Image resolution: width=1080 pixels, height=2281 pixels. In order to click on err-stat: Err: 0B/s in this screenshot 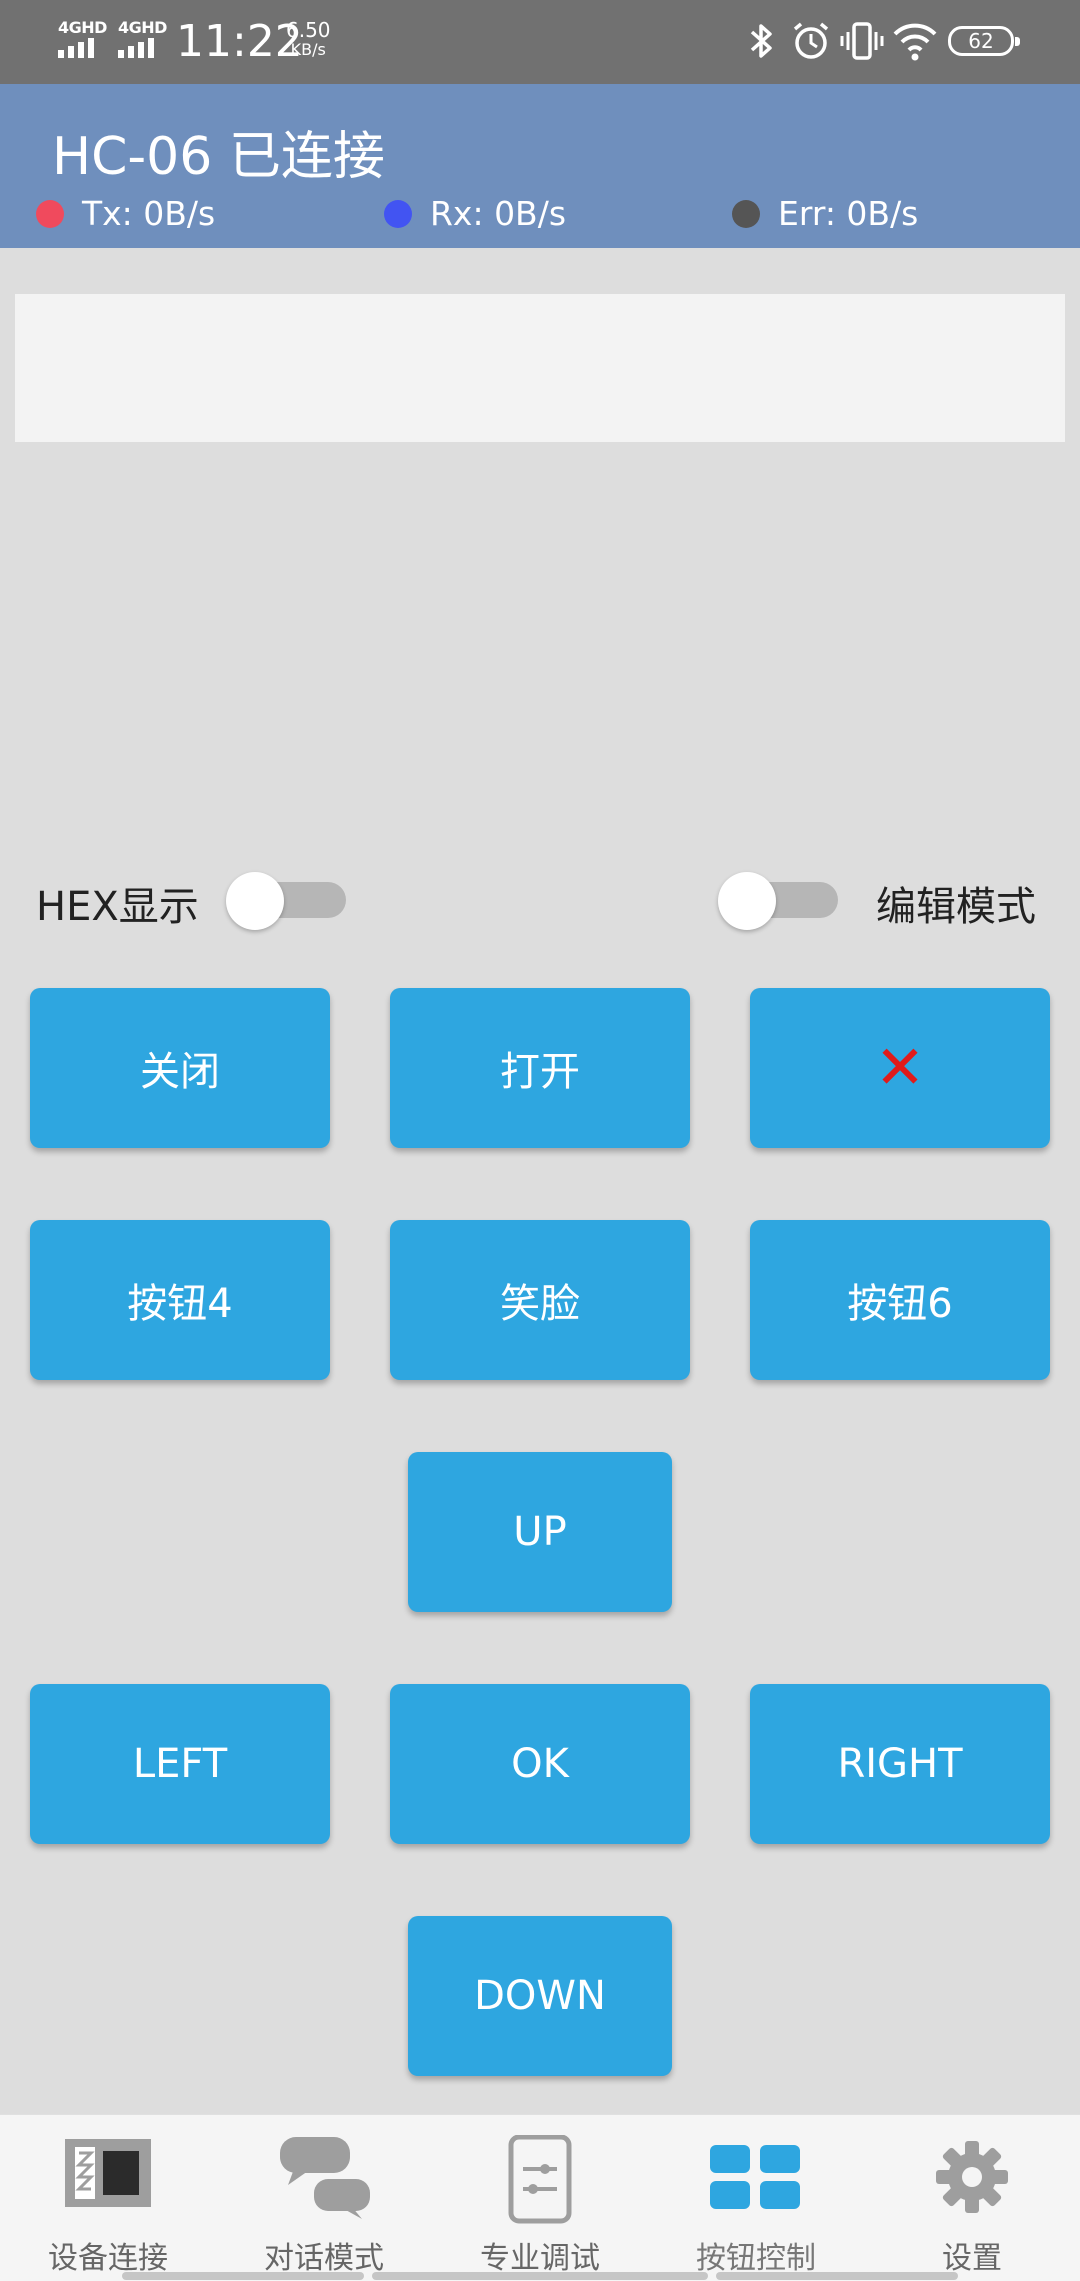, I will do `click(825, 213)`.